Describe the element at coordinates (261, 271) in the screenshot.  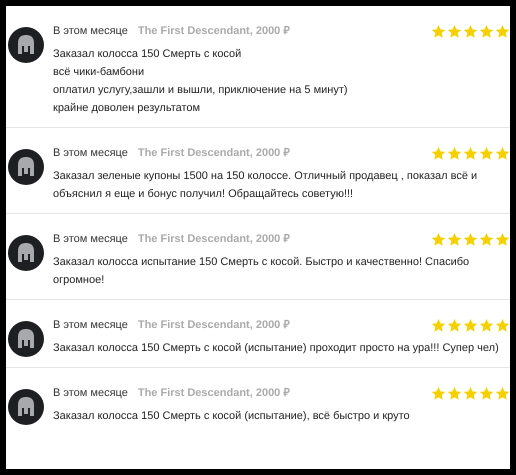
I see `review-text: Заказал колосса испытание 150 Смерть с косой. Быстро и качественно! Спасибо огромное!` at that location.